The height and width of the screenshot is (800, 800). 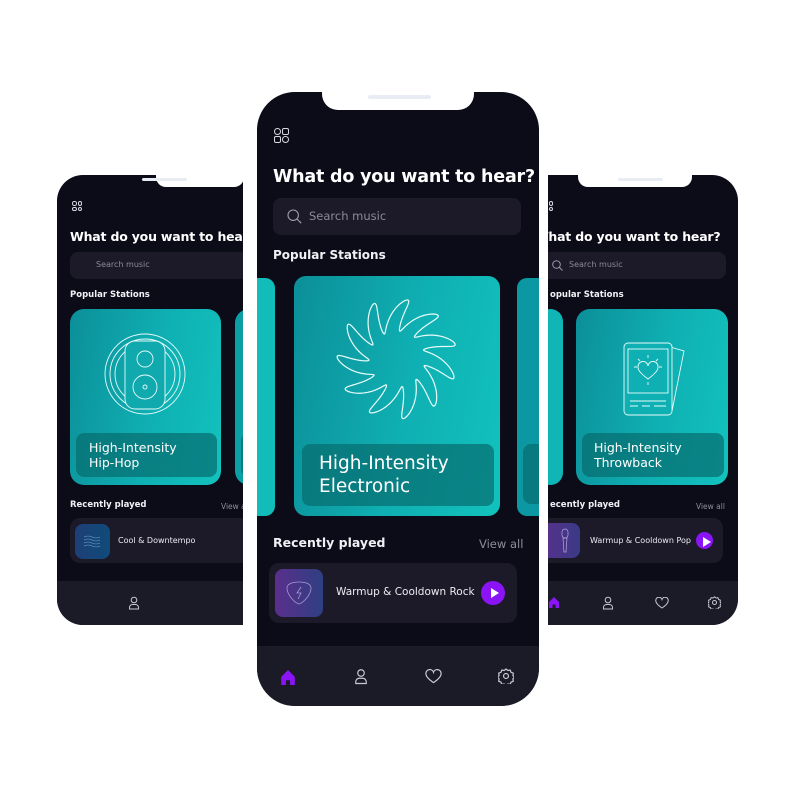 What do you see at coordinates (654, 379) in the screenshot?
I see `photo-heart-icon` at bounding box center [654, 379].